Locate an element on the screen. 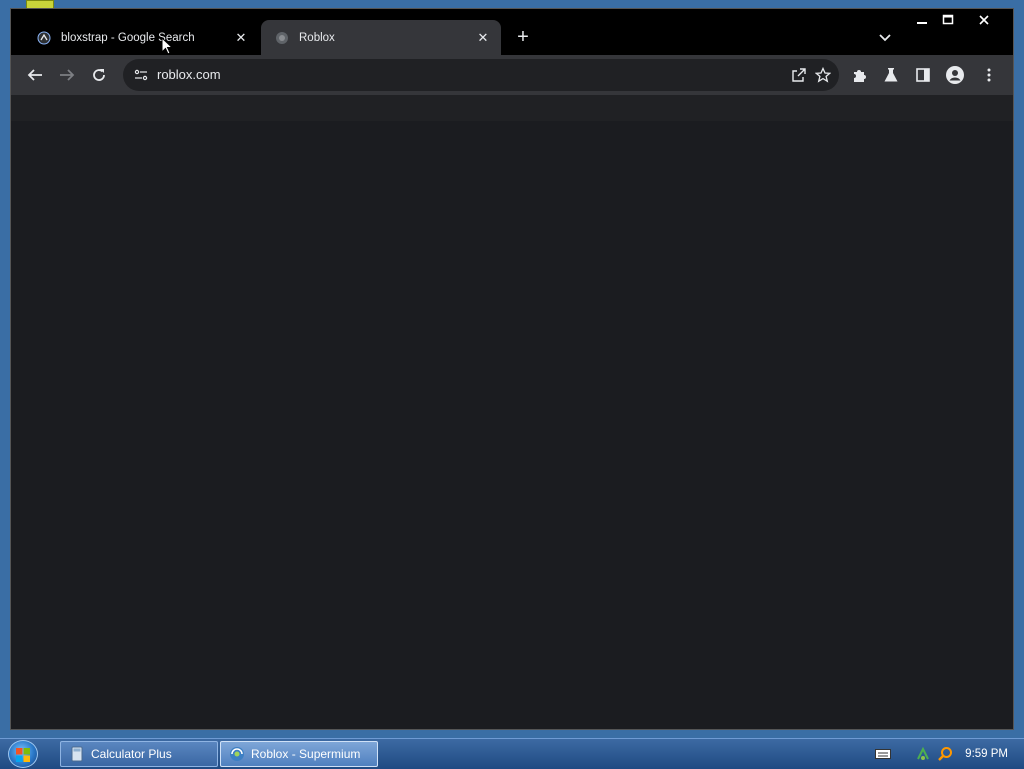 This screenshot has height=769, width=1024. more-vert-icon is located at coordinates (989, 75).